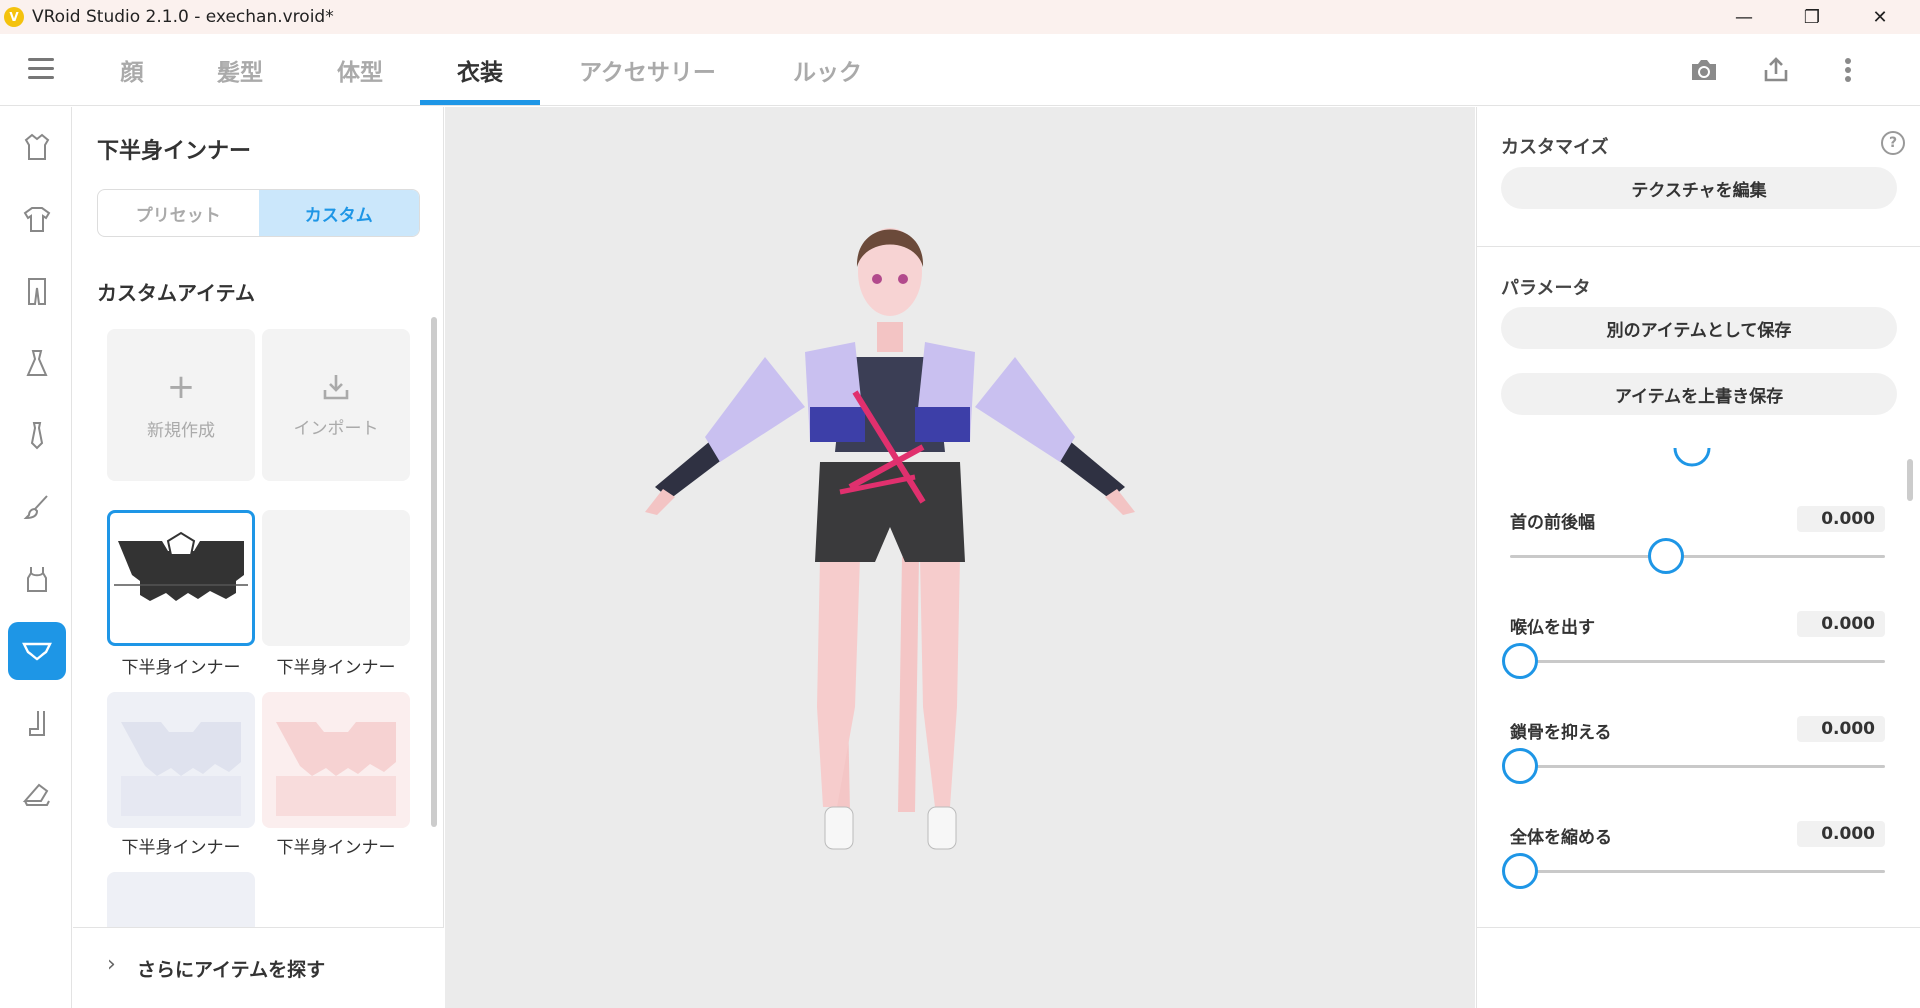  I want to click on pants-icon, so click(37, 291).